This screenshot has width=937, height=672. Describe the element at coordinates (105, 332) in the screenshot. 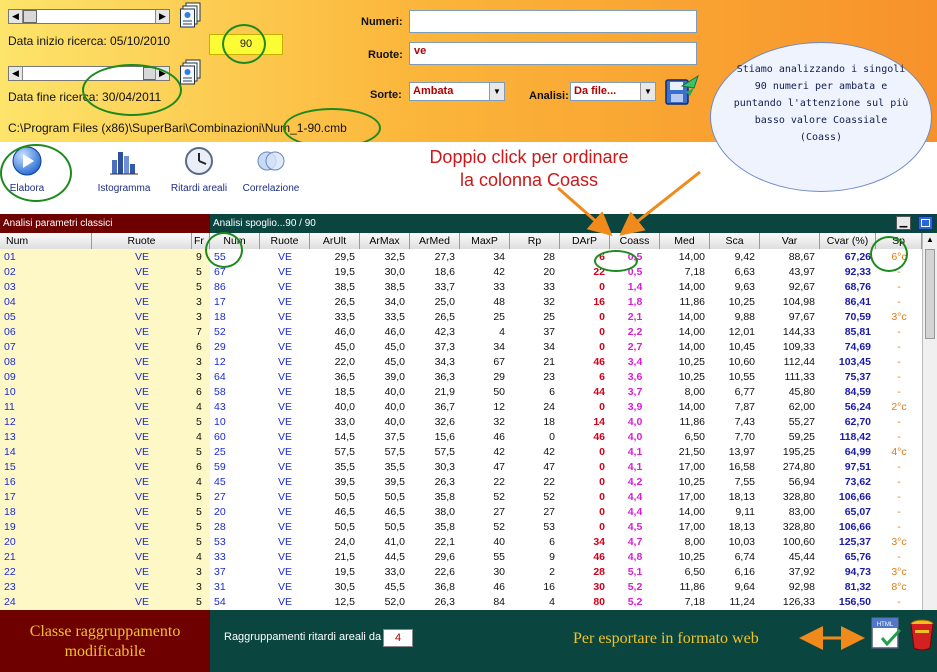

I see `table-row: 06 VE 7` at that location.